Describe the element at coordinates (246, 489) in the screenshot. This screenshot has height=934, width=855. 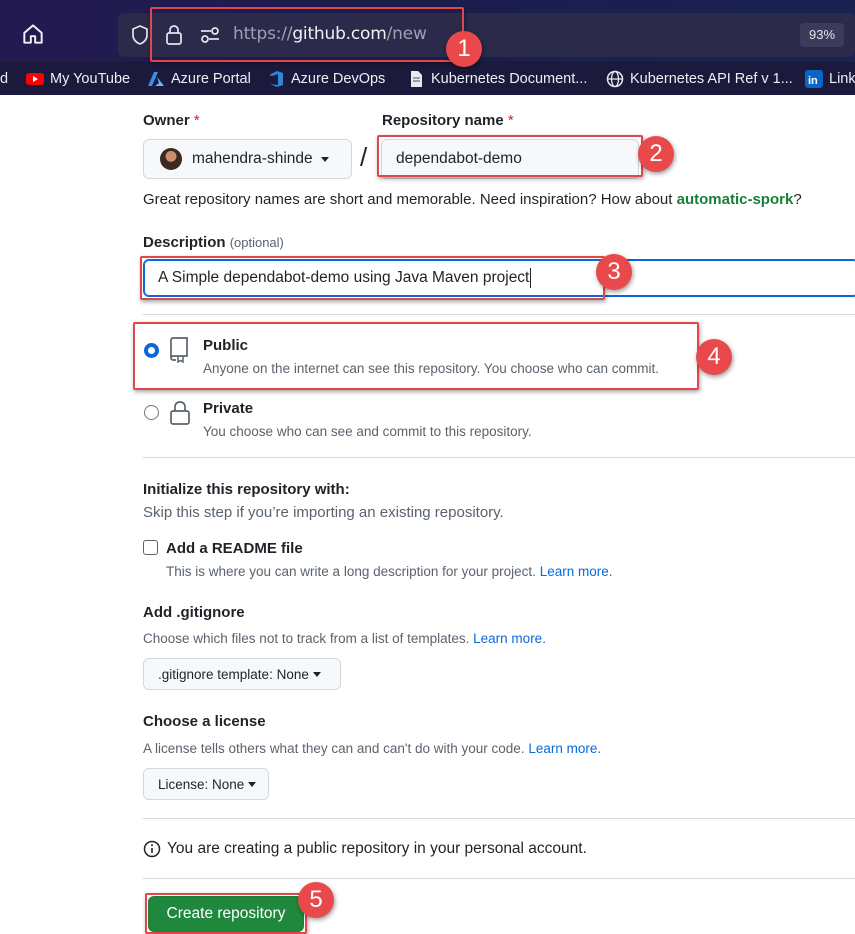
I see `initialize-title: Initialize this repository with:` at that location.